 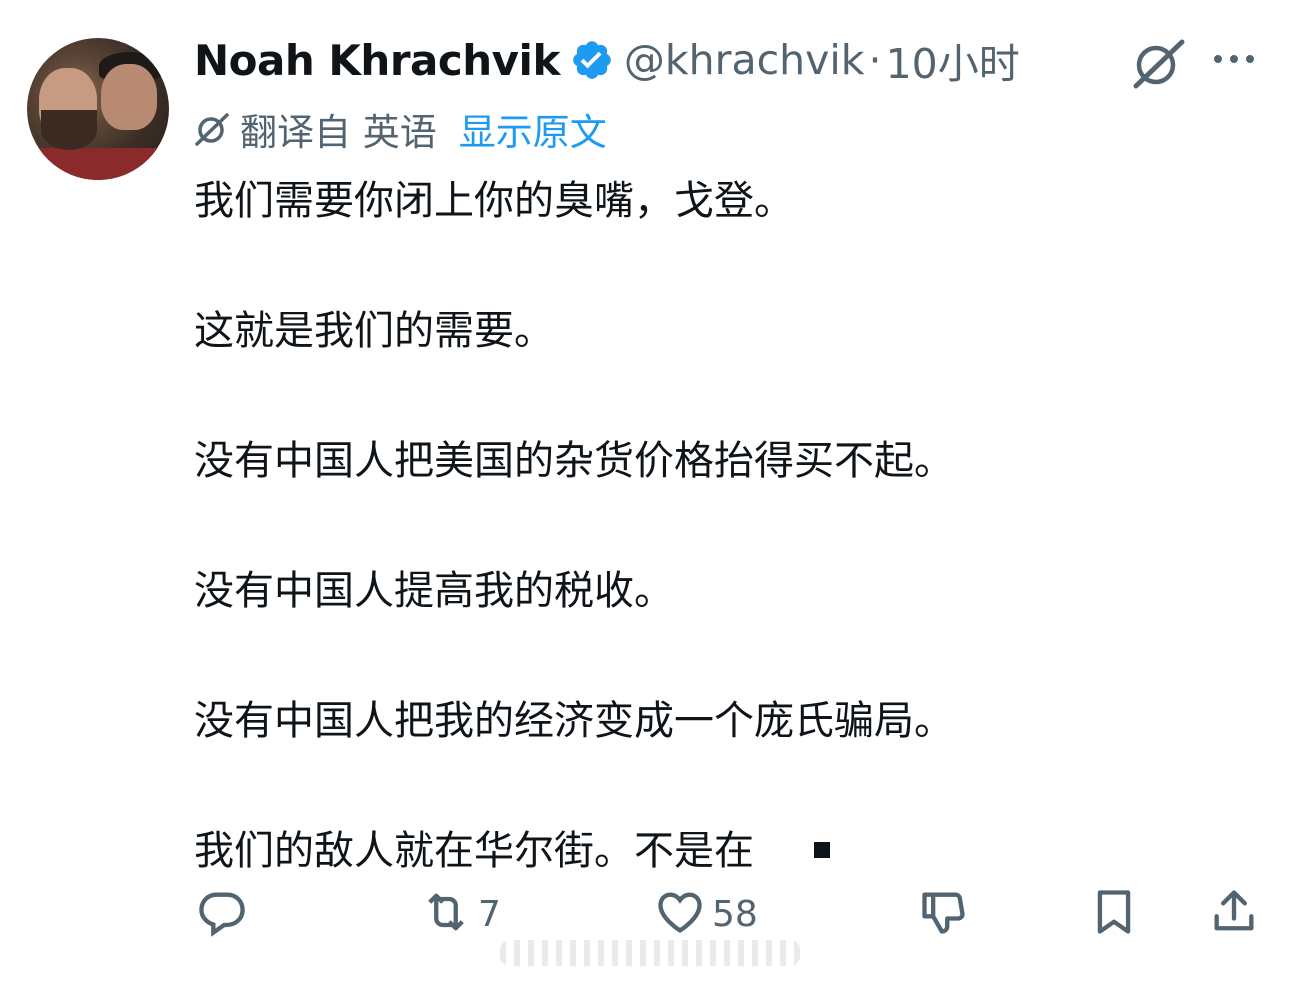 I want to click on tweet-paragraph: 没有中国人把我的经济变成一个庞氏骗局。, so click(x=574, y=721).